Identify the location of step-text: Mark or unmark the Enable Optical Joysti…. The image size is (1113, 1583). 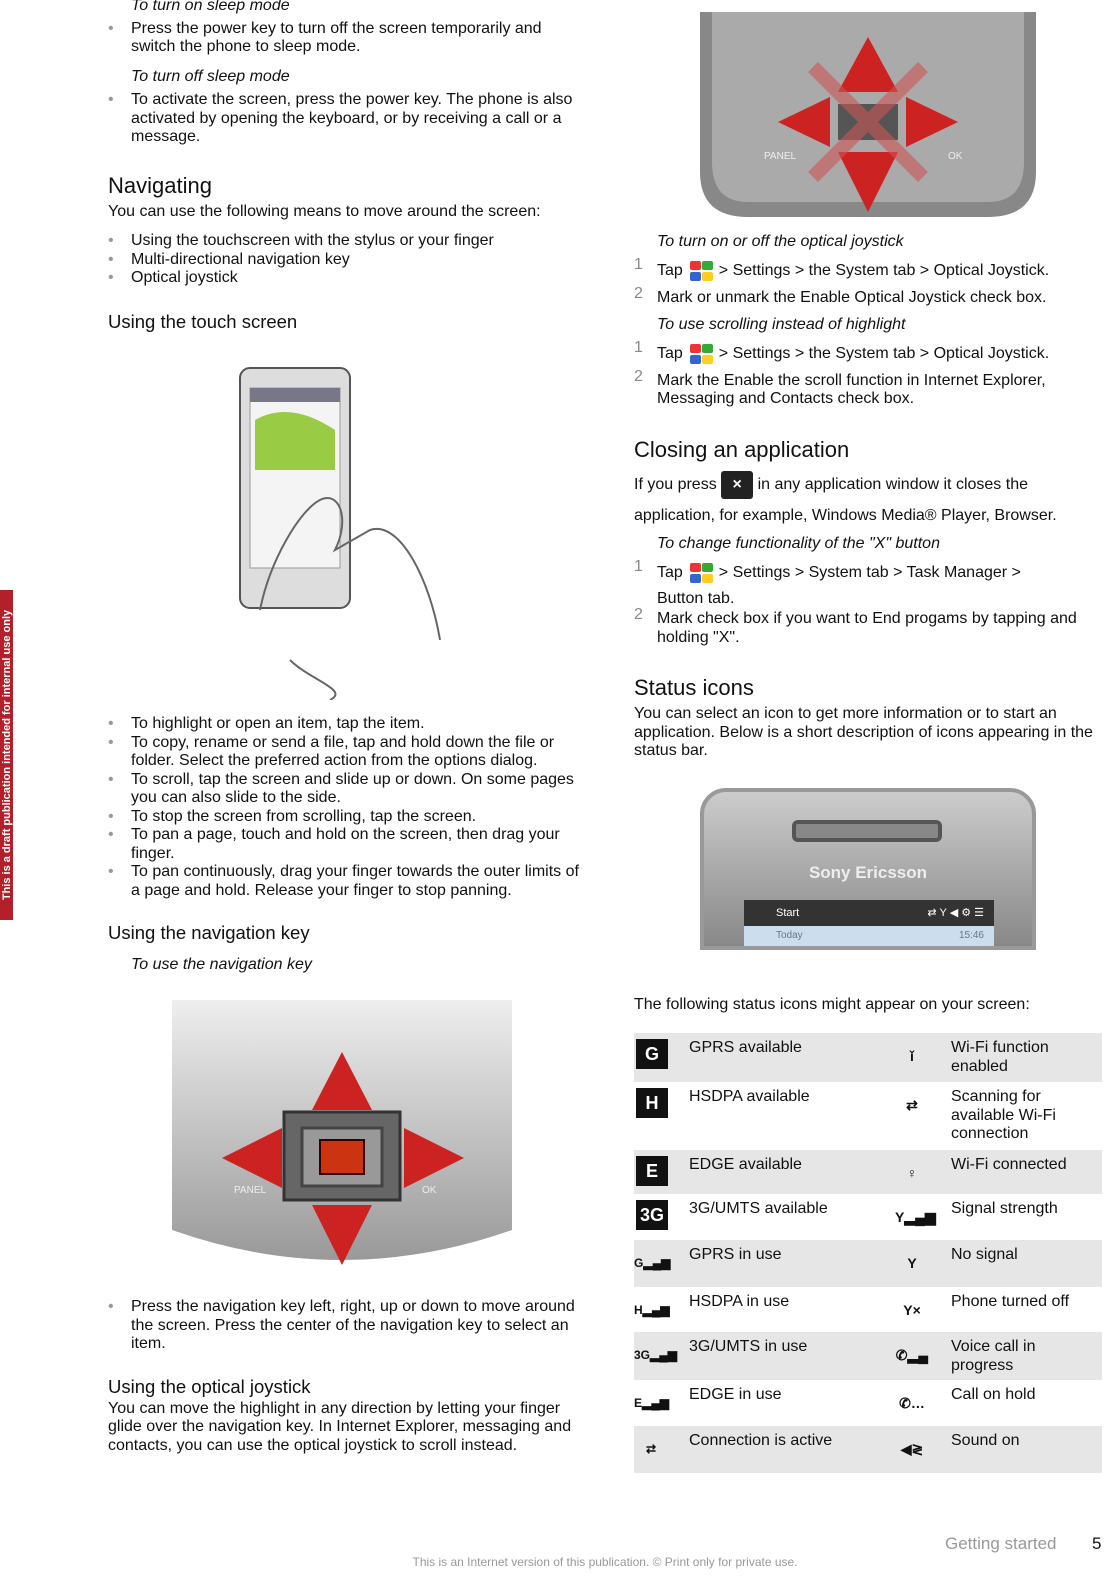
(852, 297).